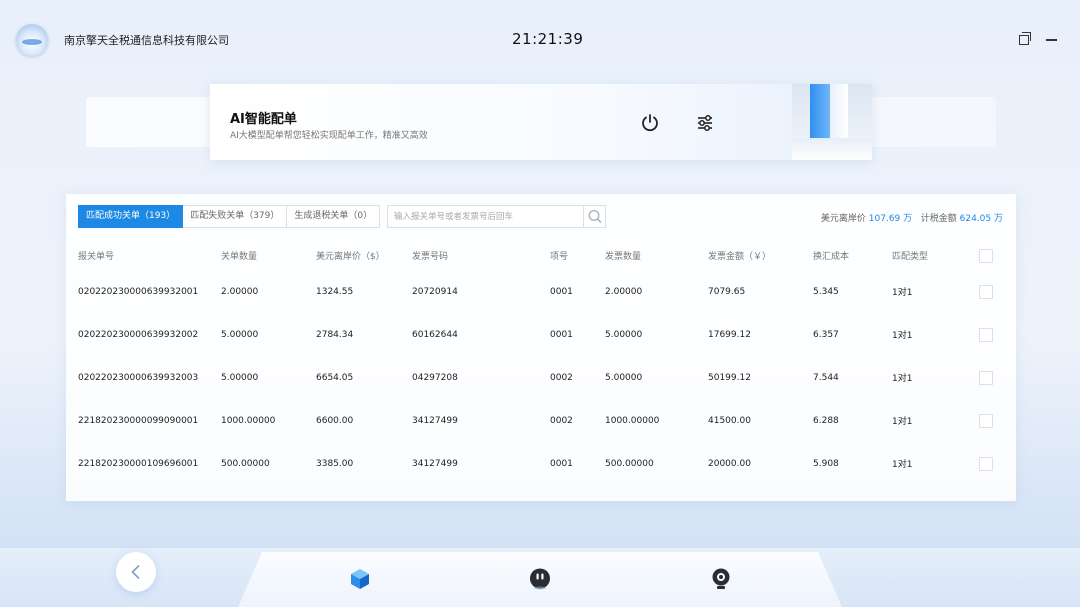 The height and width of the screenshot is (607, 1080). I want to click on select-all-checkbox, so click(986, 255).